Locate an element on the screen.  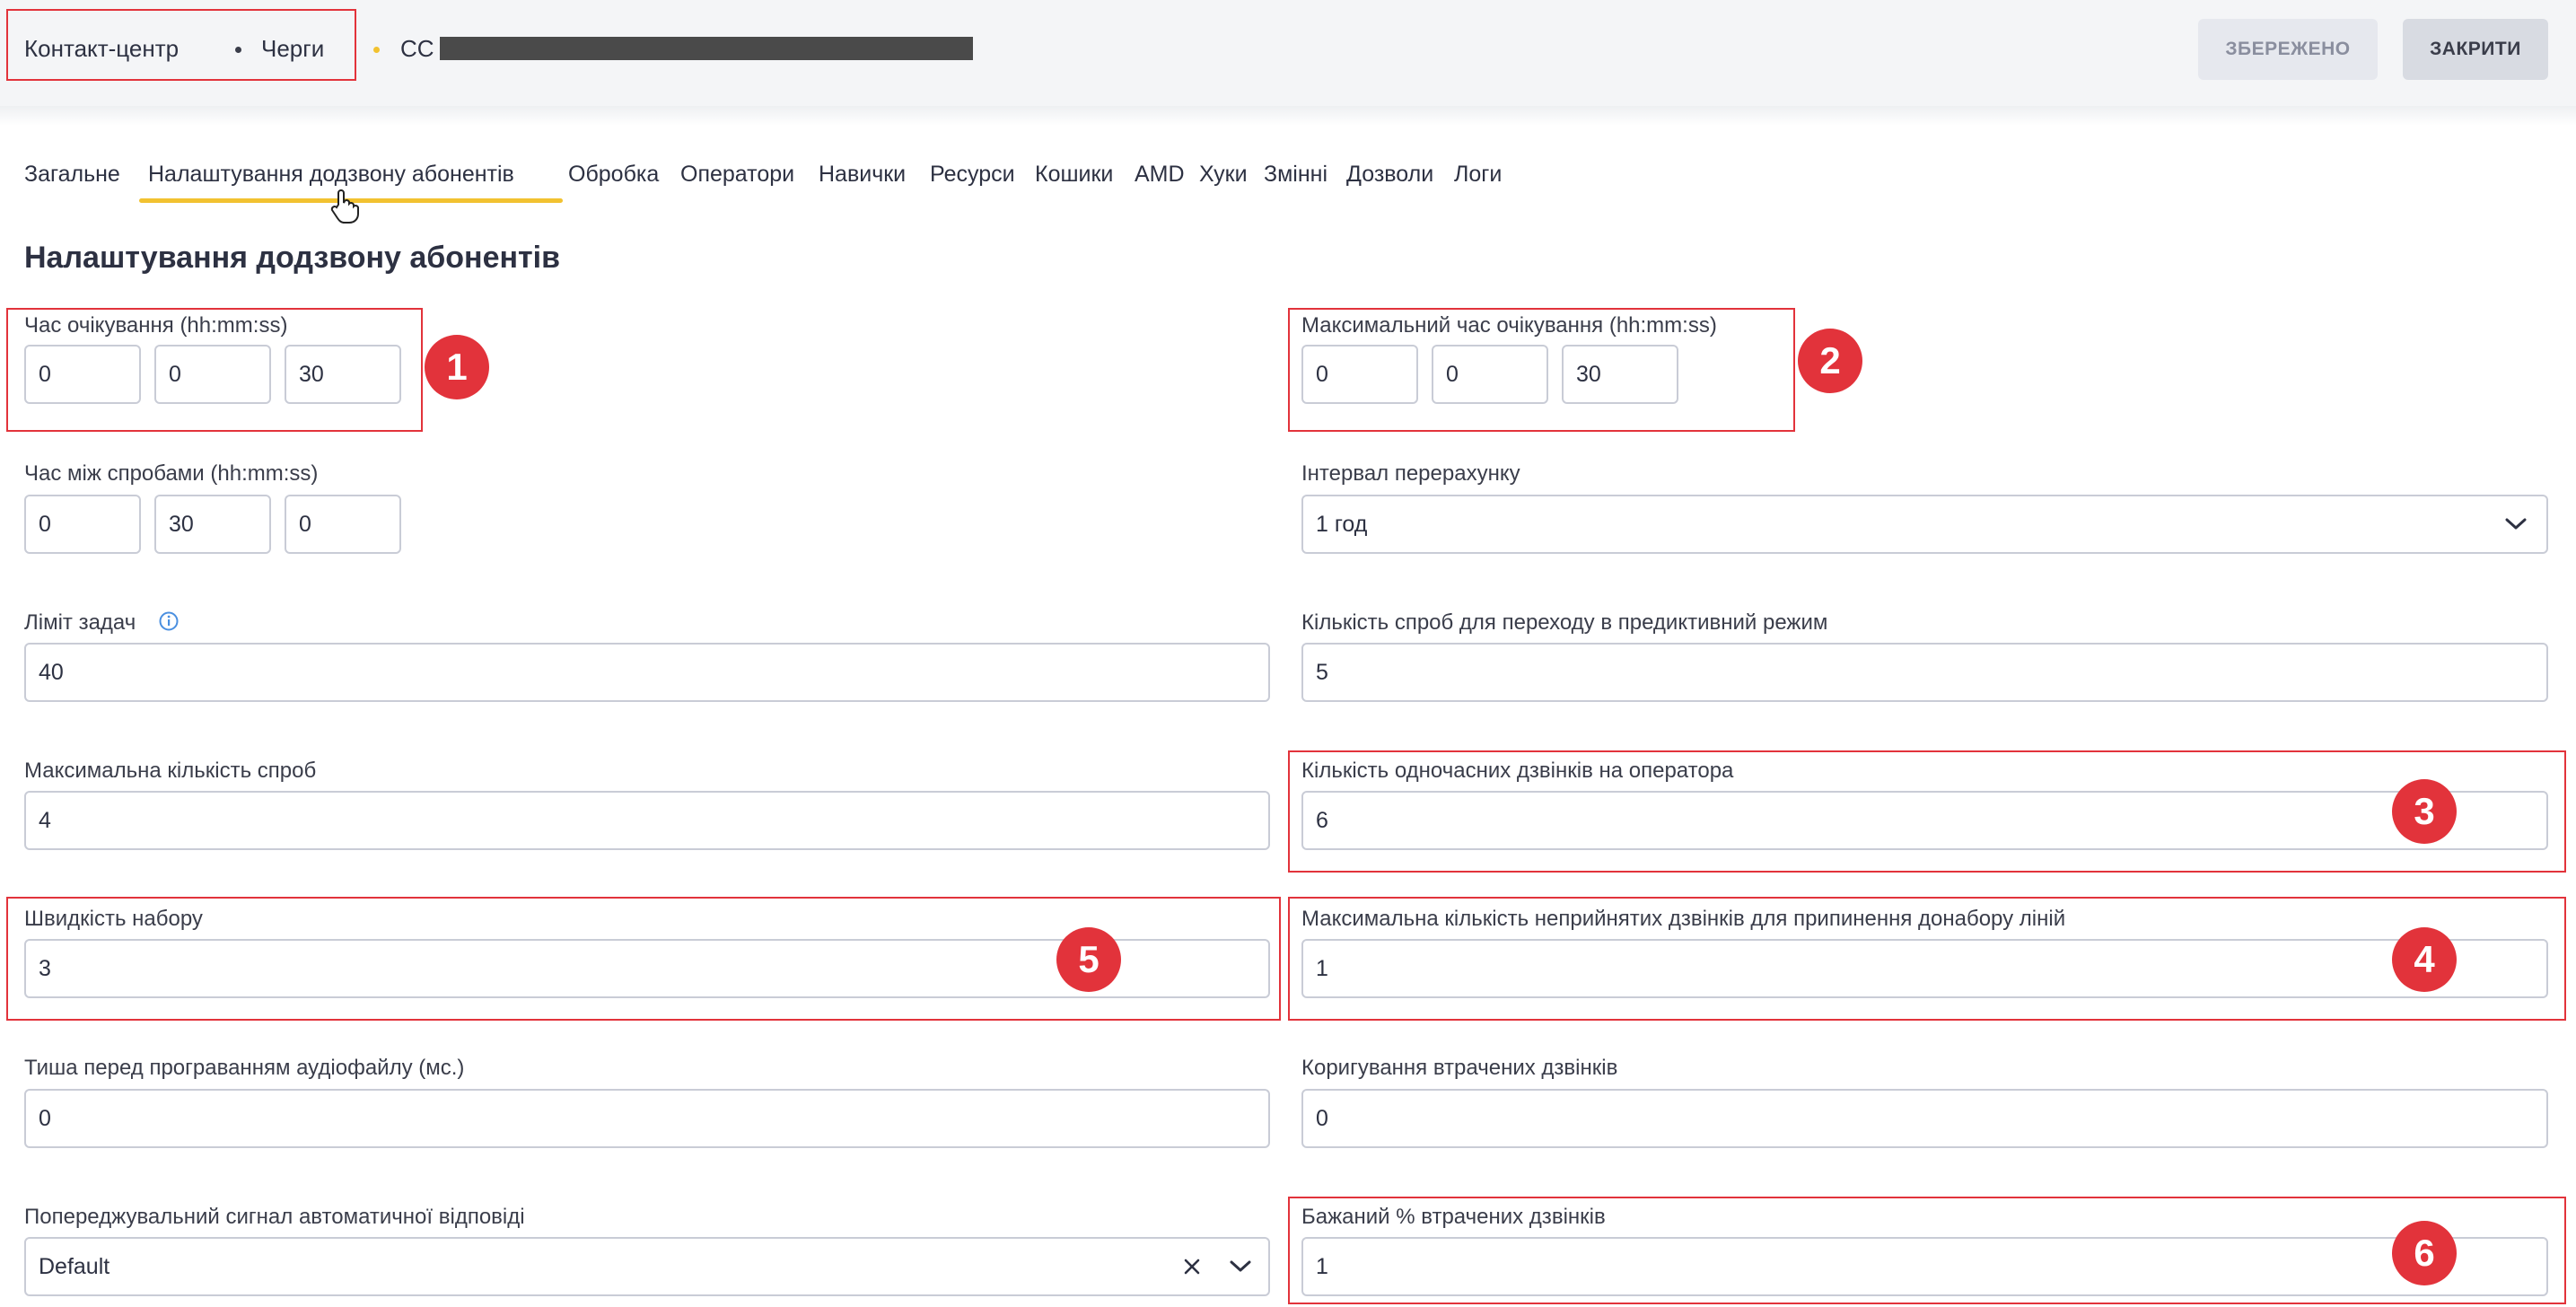
lost-calls-correction-label: Коригування втрачених дзвінків is located at coordinates (1459, 1068).